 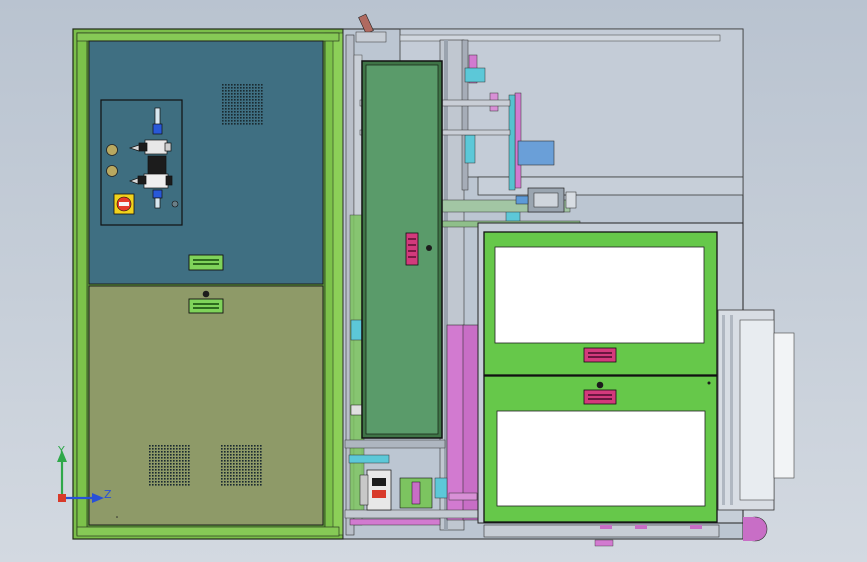 I want to click on control-panel, so click(x=141, y=162).